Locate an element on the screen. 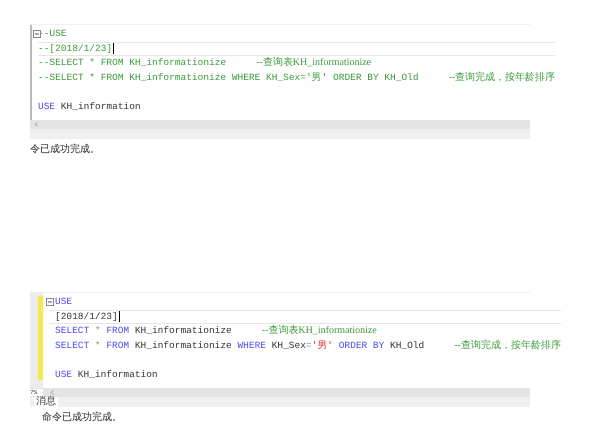 The width and height of the screenshot is (612, 443). result-message: 令已成功完成。 is located at coordinates (65, 149).